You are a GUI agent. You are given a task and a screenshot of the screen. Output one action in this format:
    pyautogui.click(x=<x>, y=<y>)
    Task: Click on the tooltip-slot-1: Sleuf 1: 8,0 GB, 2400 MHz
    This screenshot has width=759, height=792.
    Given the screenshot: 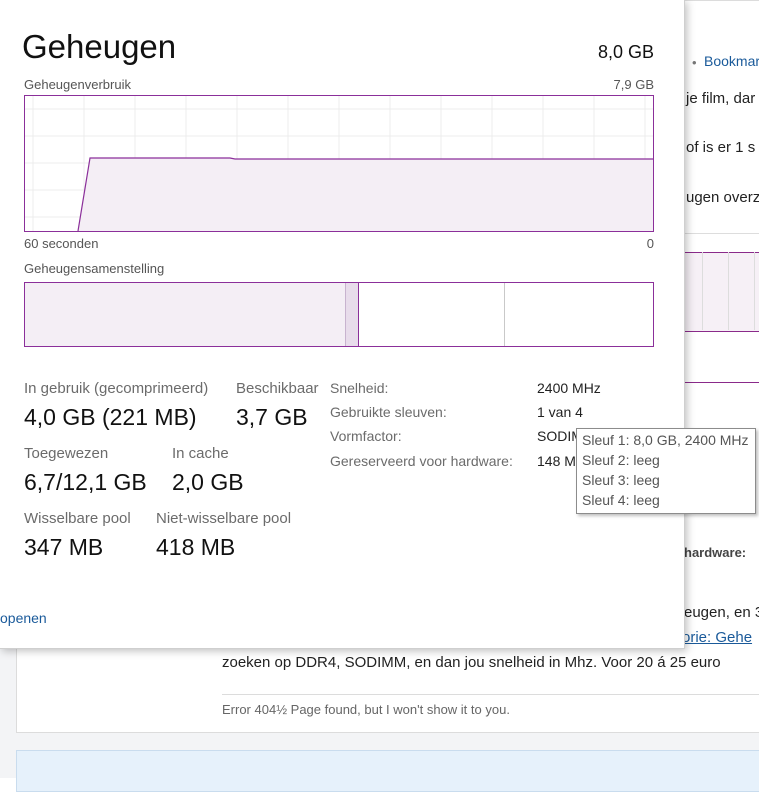 What is the action you would take?
    pyautogui.click(x=665, y=440)
    